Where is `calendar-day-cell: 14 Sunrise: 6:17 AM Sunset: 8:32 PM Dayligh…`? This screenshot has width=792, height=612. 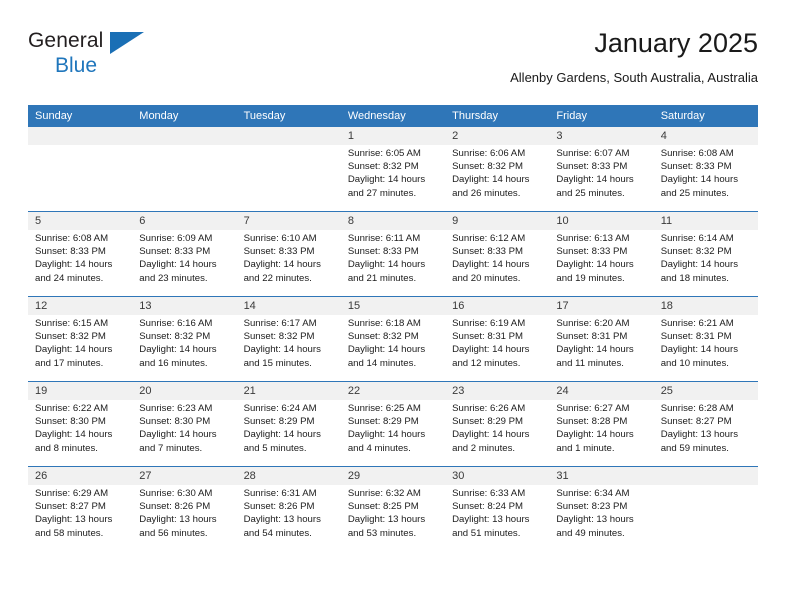 calendar-day-cell: 14 Sunrise: 6:17 AM Sunset: 8:32 PM Dayligh… is located at coordinates (288, 339).